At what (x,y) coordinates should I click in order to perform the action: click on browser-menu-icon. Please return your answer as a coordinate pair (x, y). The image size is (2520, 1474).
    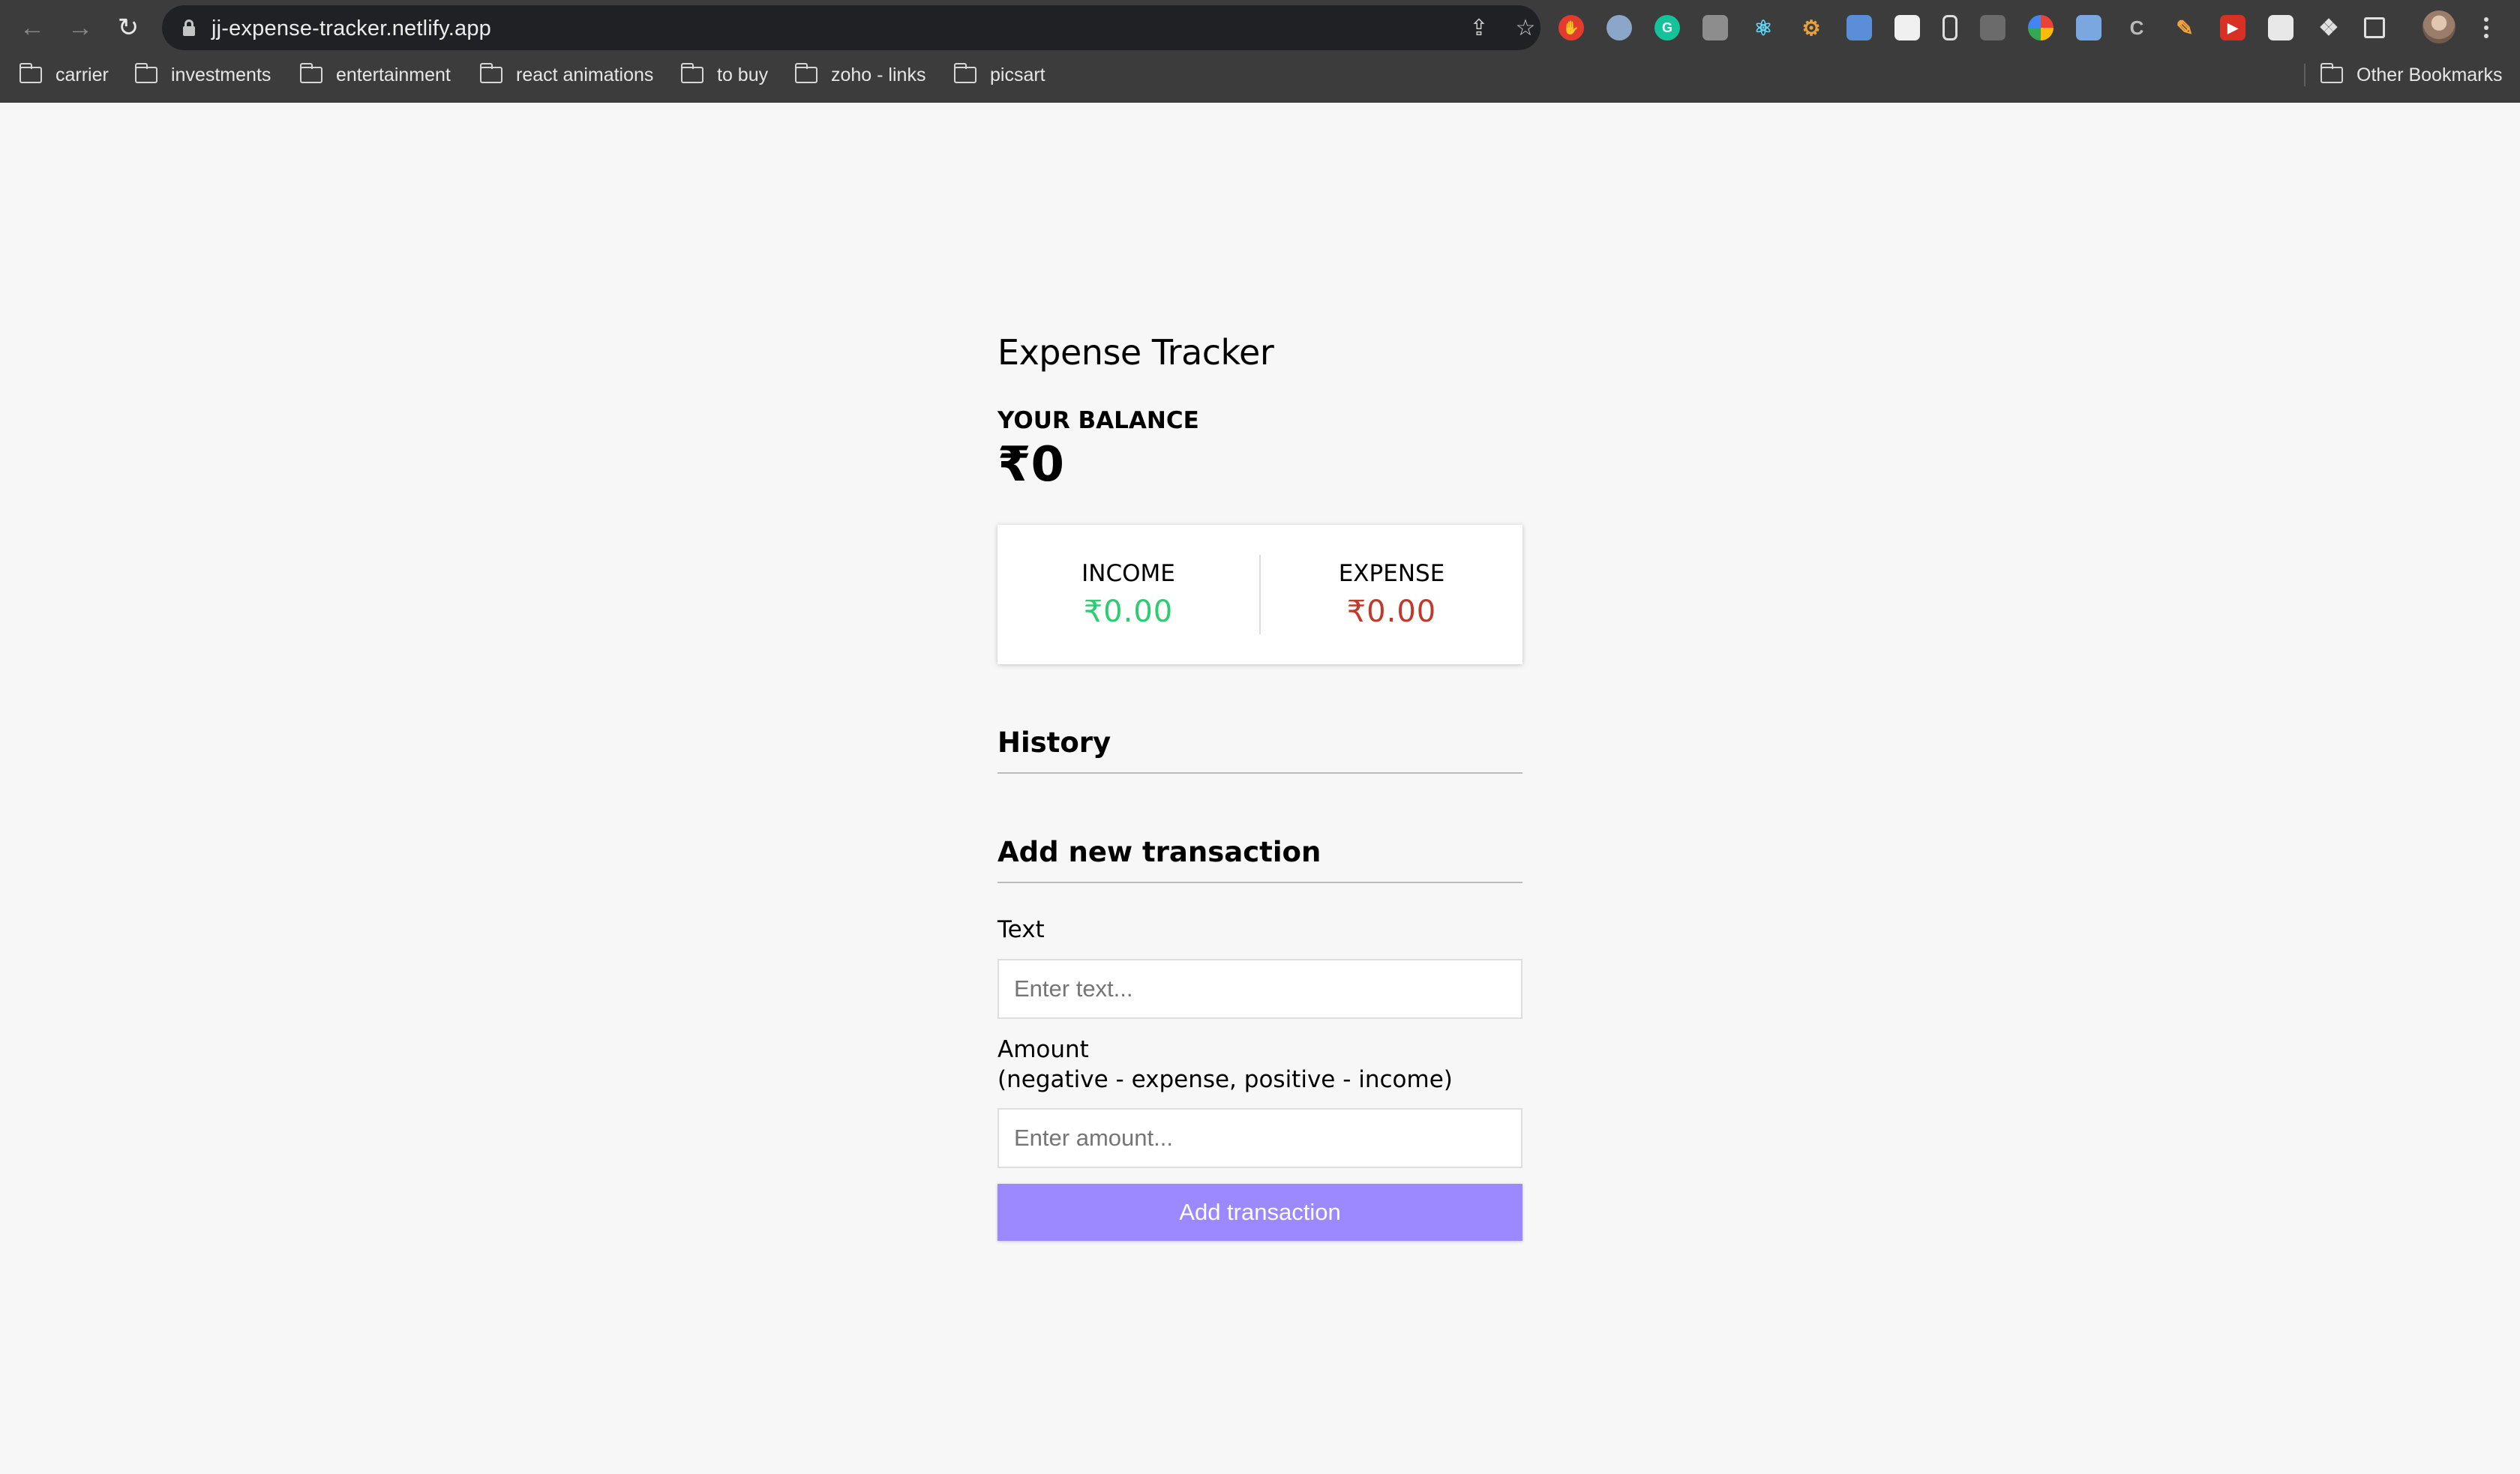
    Looking at the image, I should click on (2486, 27).